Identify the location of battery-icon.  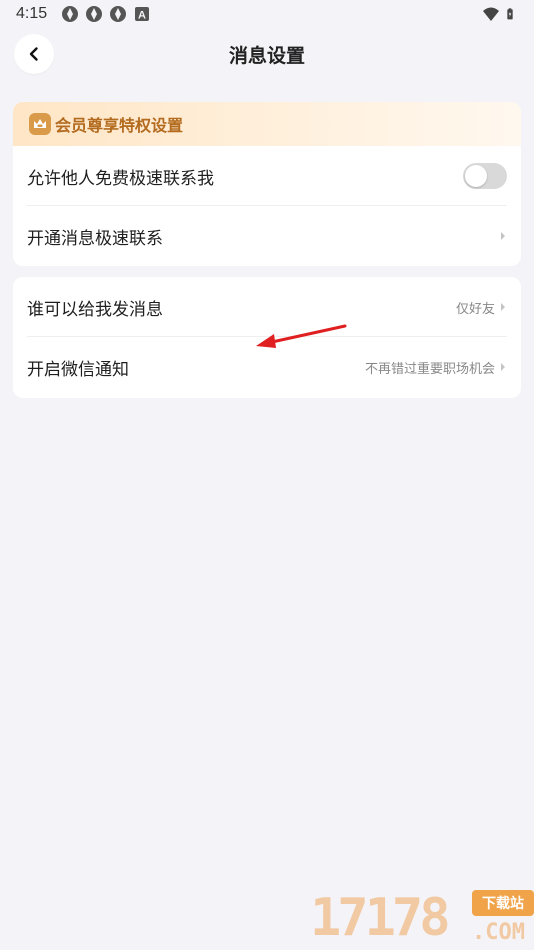
(510, 14).